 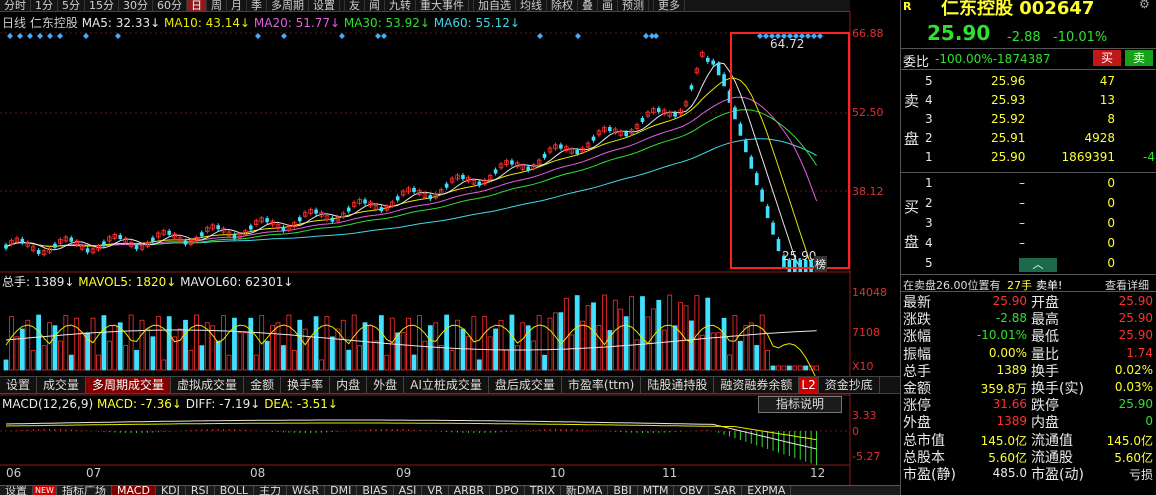 I want to click on toolbar-item: 预测, so click(x=633, y=5).